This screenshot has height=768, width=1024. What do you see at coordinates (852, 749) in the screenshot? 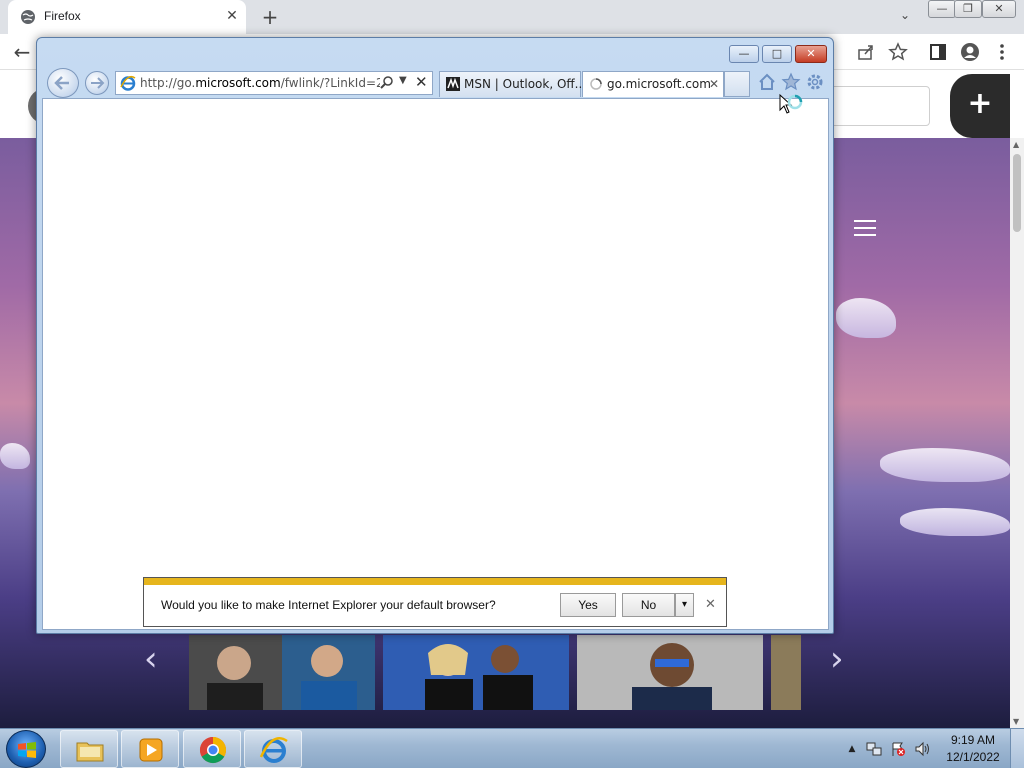
I see `tray-expand-icon: ▲` at bounding box center [852, 749].